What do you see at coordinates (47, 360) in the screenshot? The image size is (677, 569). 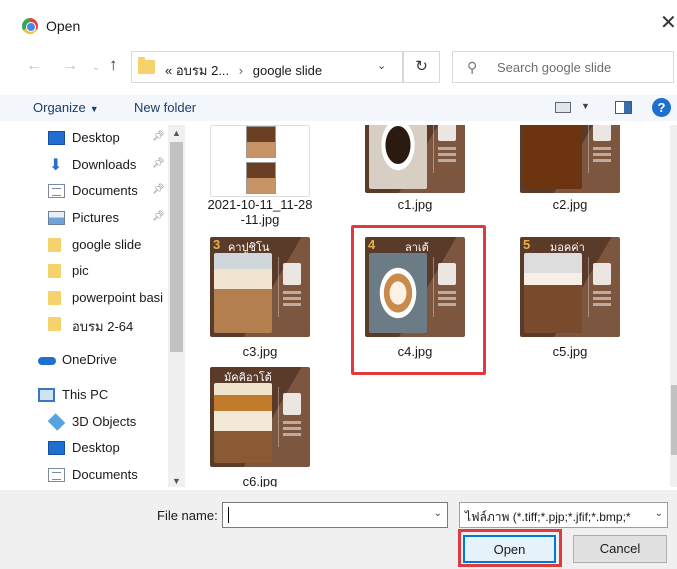 I see `onedrive-icon` at bounding box center [47, 360].